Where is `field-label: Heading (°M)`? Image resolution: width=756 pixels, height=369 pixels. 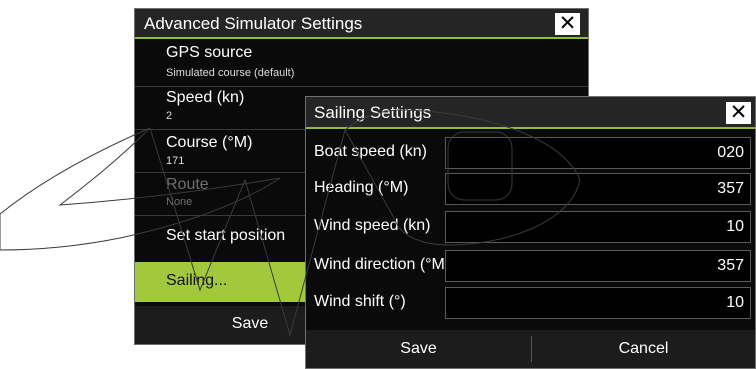 field-label: Heading (°M) is located at coordinates (361, 187).